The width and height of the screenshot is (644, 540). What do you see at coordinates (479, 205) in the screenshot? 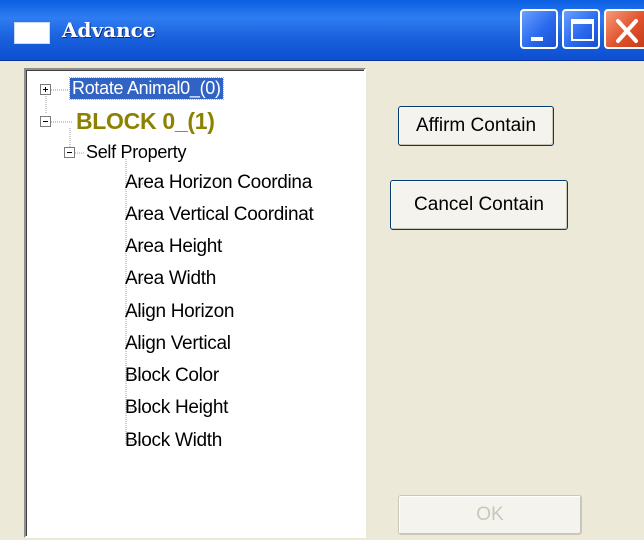
I see `cancel-contain-button: Cancel Contain` at bounding box center [479, 205].